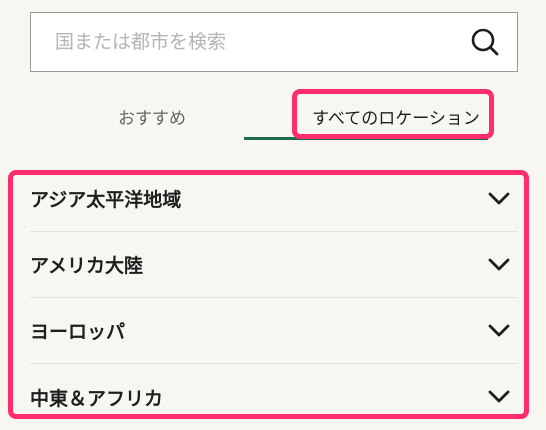 This screenshot has height=430, width=546. I want to click on region-item-middle-east-africa: 中東＆アフリカ, so click(274, 397).